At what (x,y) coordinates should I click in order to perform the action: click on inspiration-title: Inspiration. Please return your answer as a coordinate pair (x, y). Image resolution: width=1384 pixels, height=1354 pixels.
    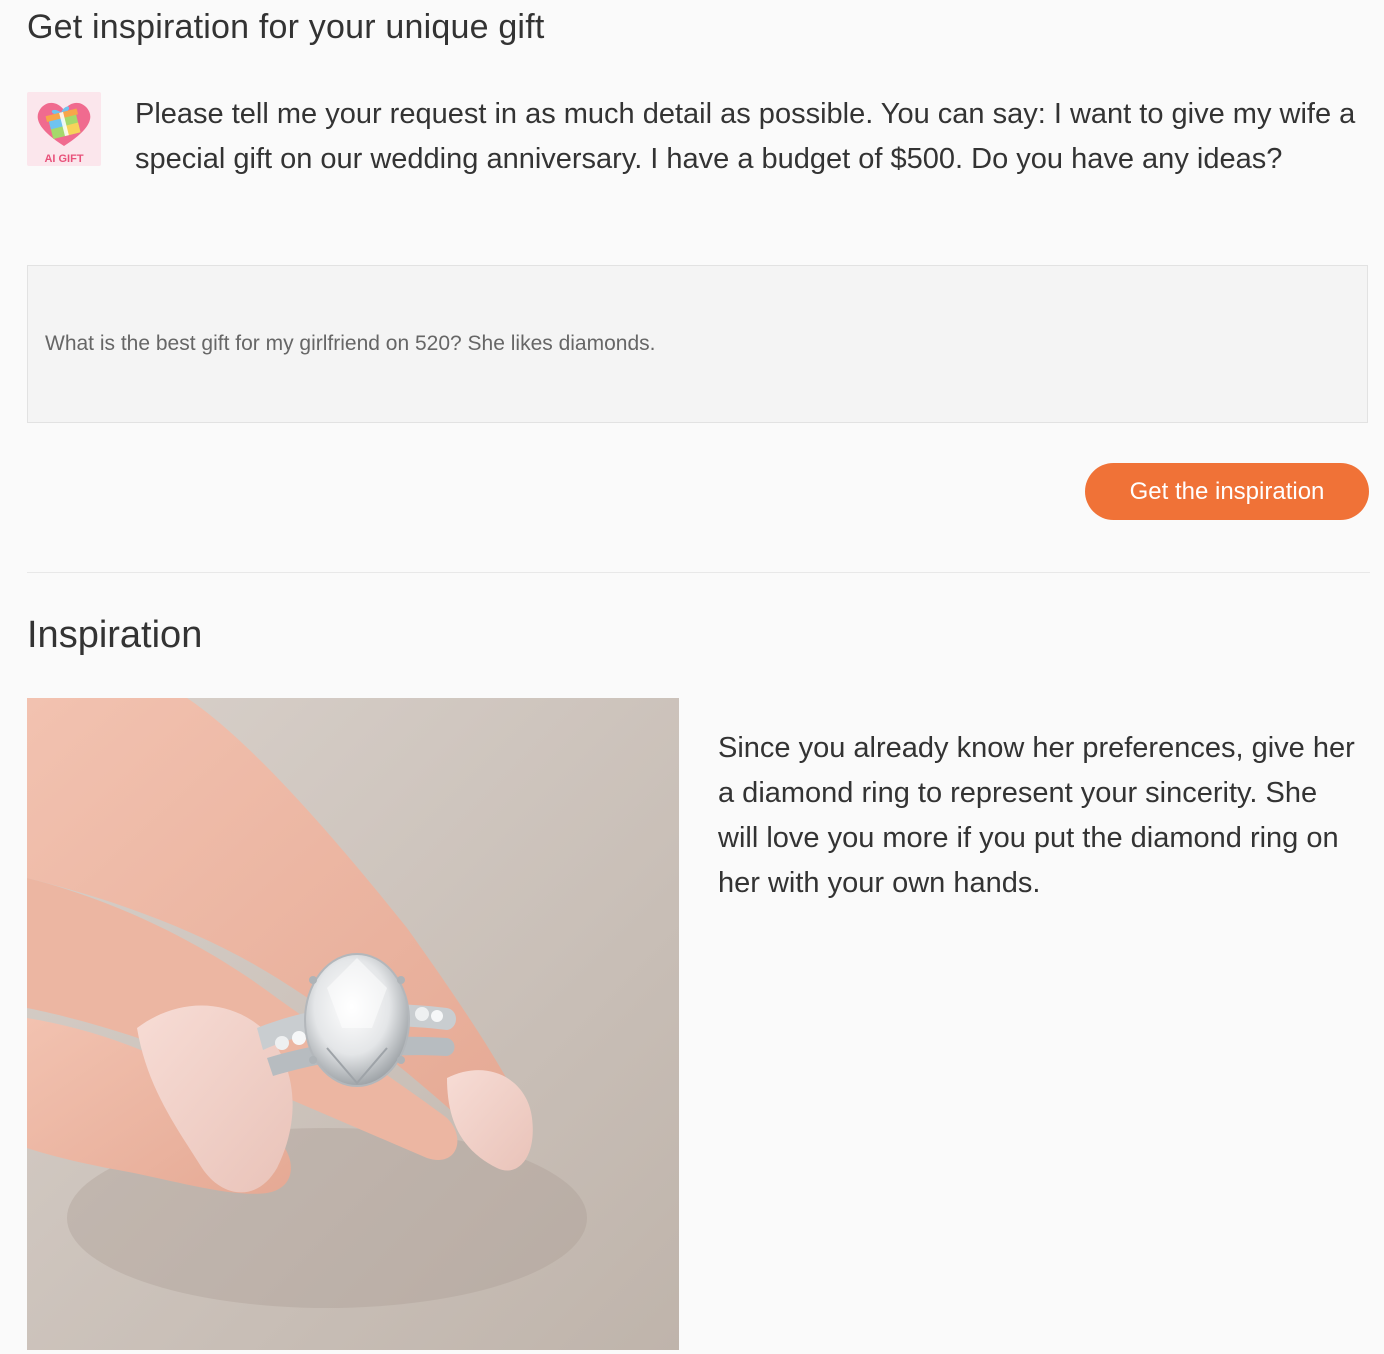
    Looking at the image, I should click on (115, 635).